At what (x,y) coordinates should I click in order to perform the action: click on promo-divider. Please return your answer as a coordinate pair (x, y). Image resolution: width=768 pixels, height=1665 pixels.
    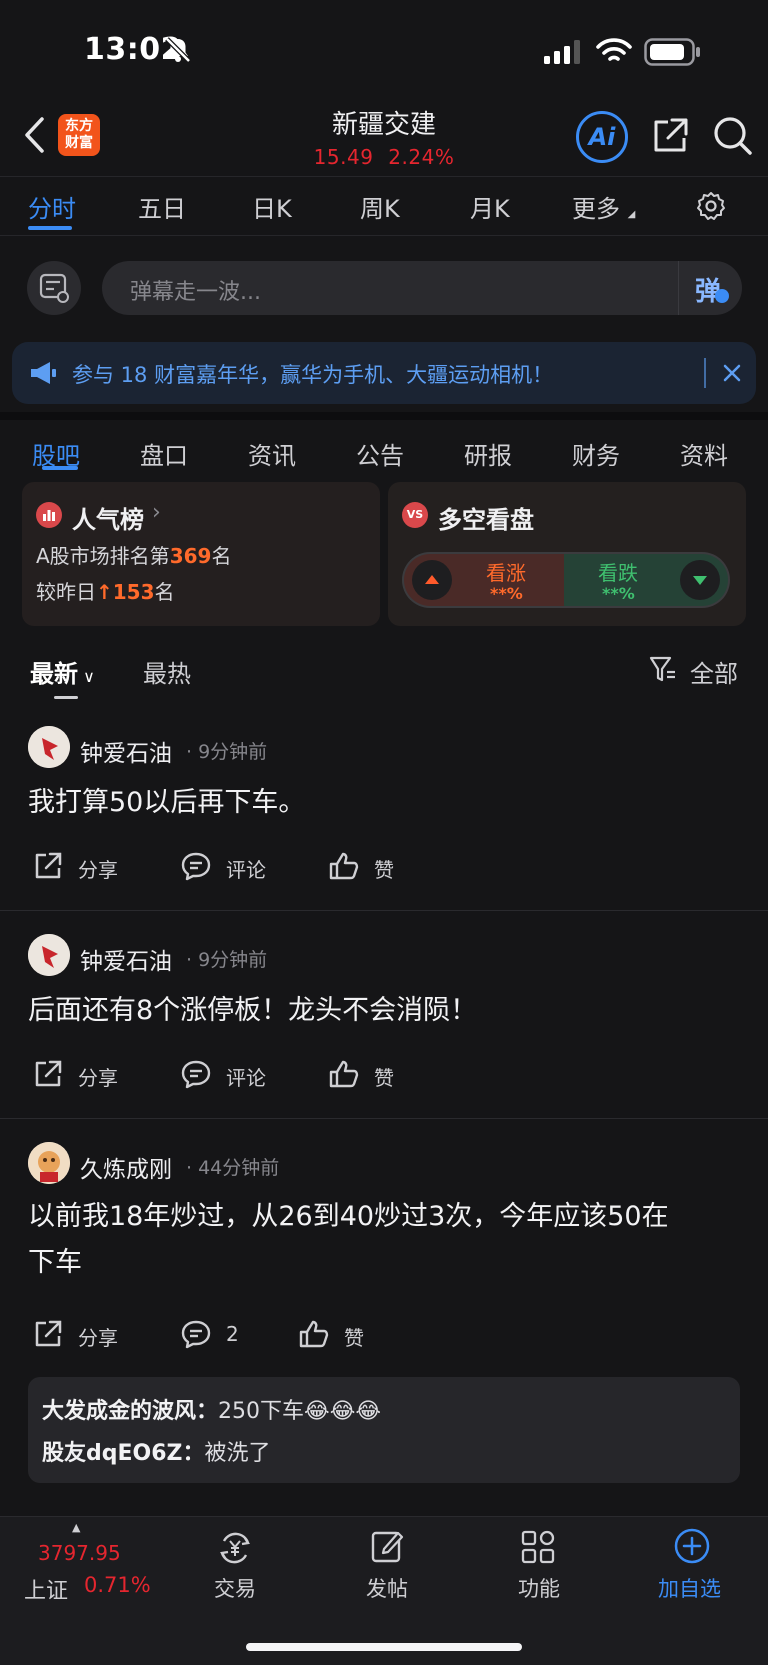
    Looking at the image, I should click on (705, 373).